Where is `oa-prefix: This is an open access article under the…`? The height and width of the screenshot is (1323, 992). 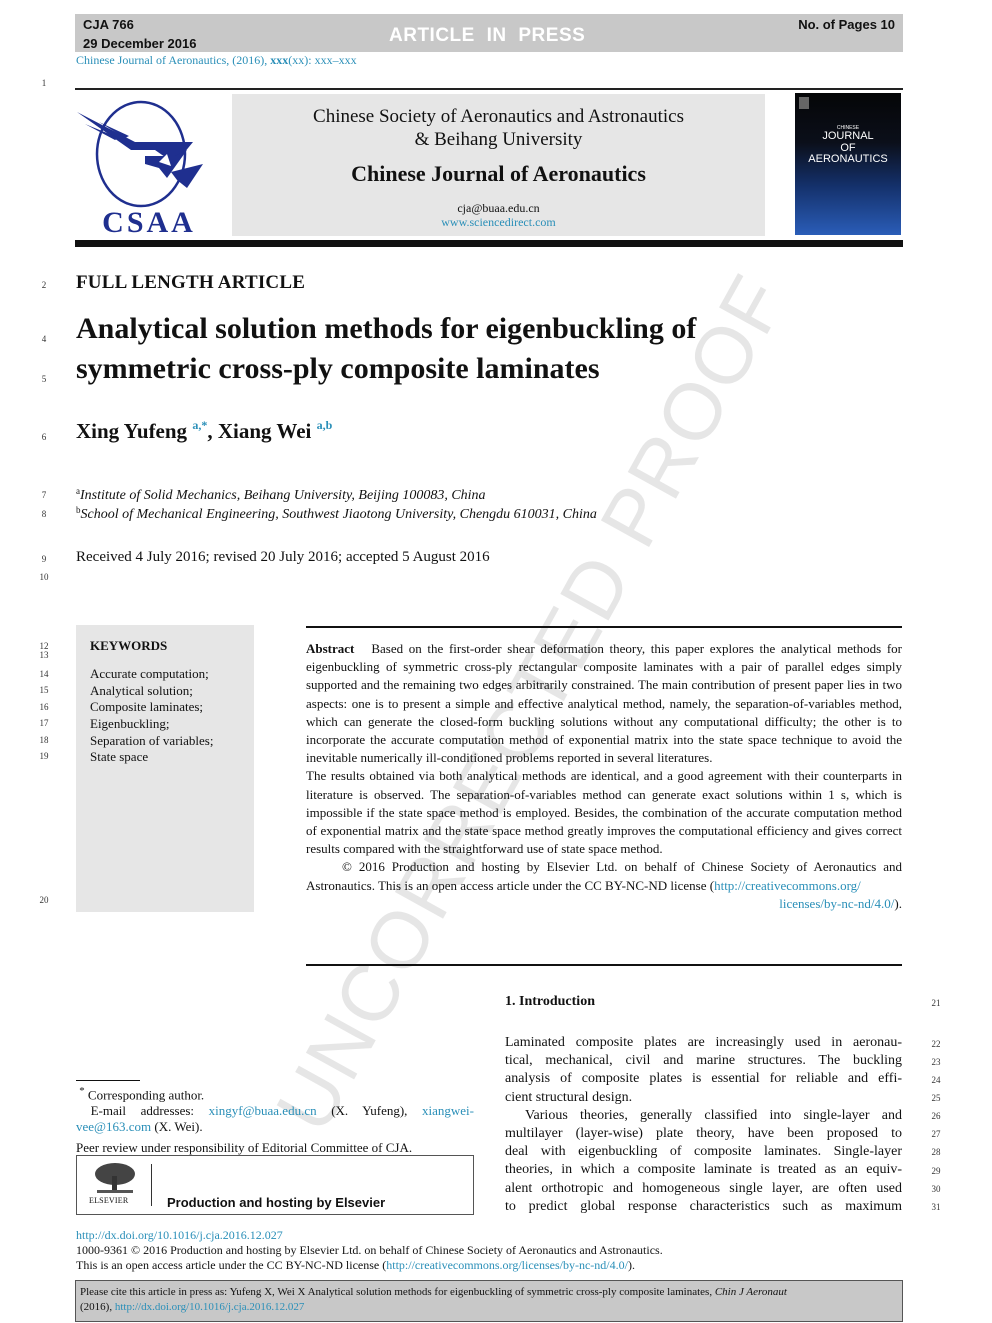
oa-prefix: This is an open access article under the… is located at coordinates (231, 1265).